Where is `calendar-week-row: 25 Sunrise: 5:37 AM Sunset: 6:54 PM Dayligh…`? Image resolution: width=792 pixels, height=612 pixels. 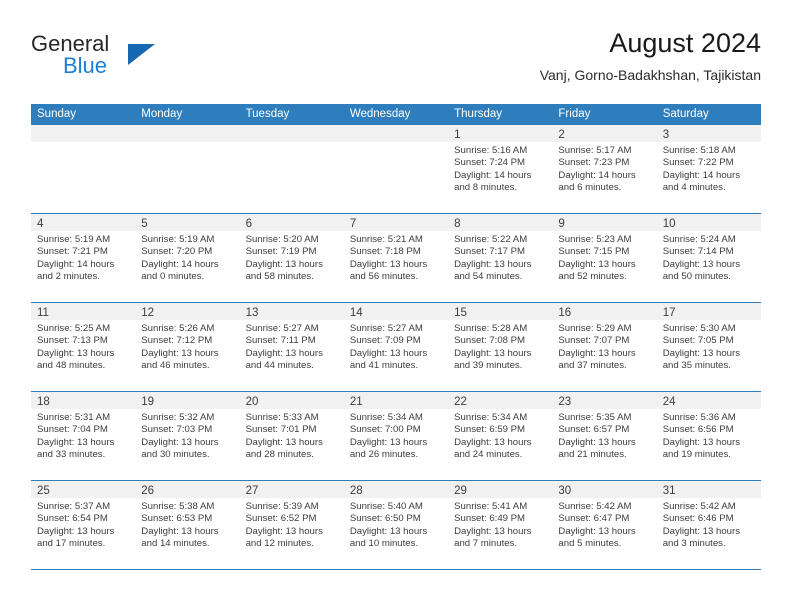
calendar-week-row: 25 Sunrise: 5:37 AM Sunset: 6:54 PM Dayligh… is located at coordinates (396, 525).